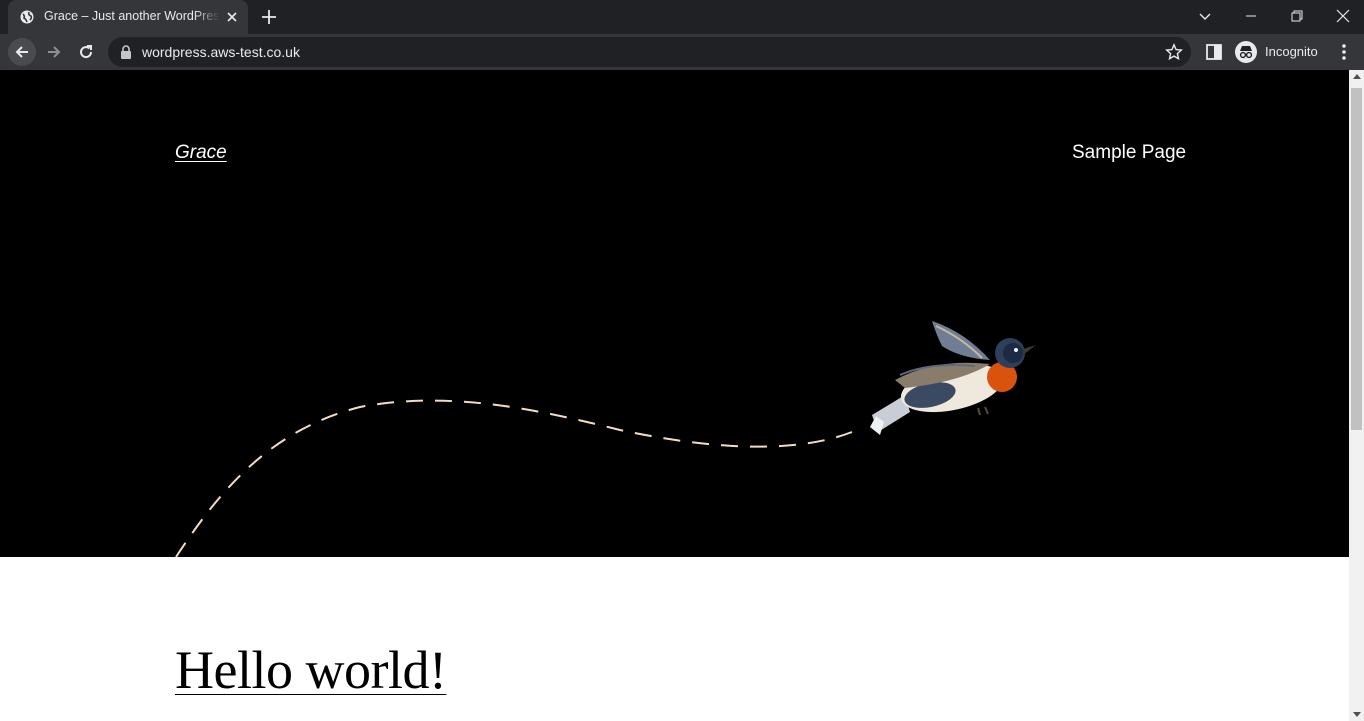 The width and height of the screenshot is (1364, 721). What do you see at coordinates (649, 52) in the screenshot?
I see `address-bar: wordpress.aws-test.co.uk` at bounding box center [649, 52].